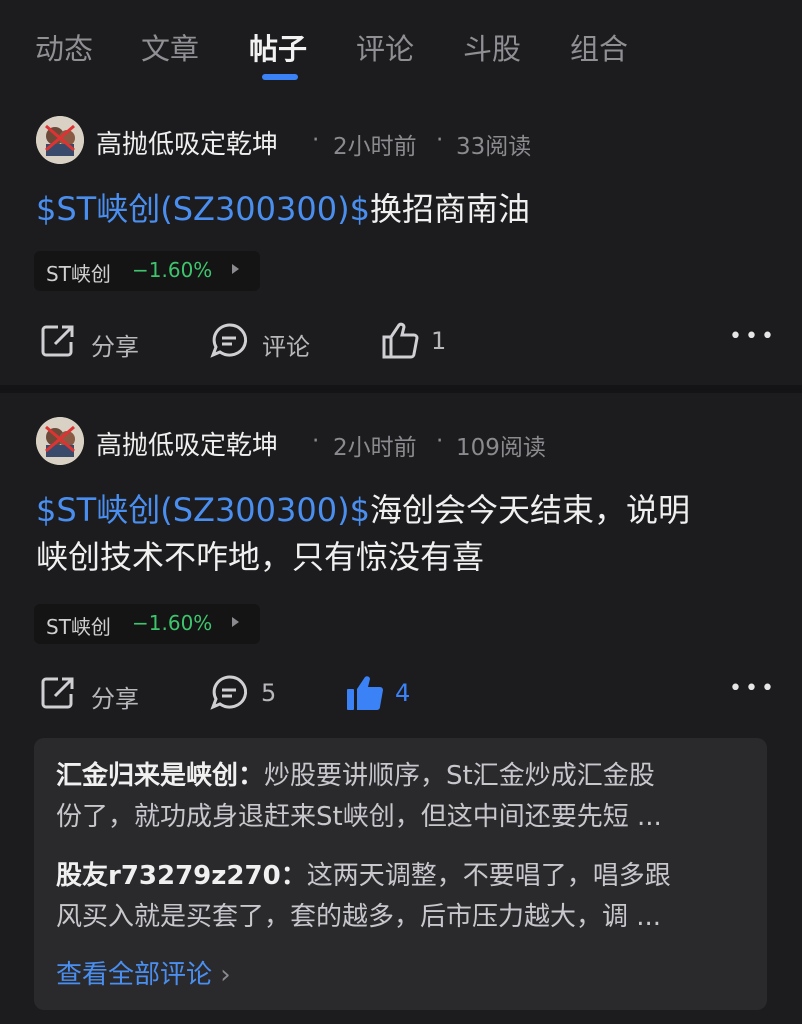 The width and height of the screenshot is (802, 1024). Describe the element at coordinates (400, 341) in the screenshot. I see `thumbs-up-icon` at that location.